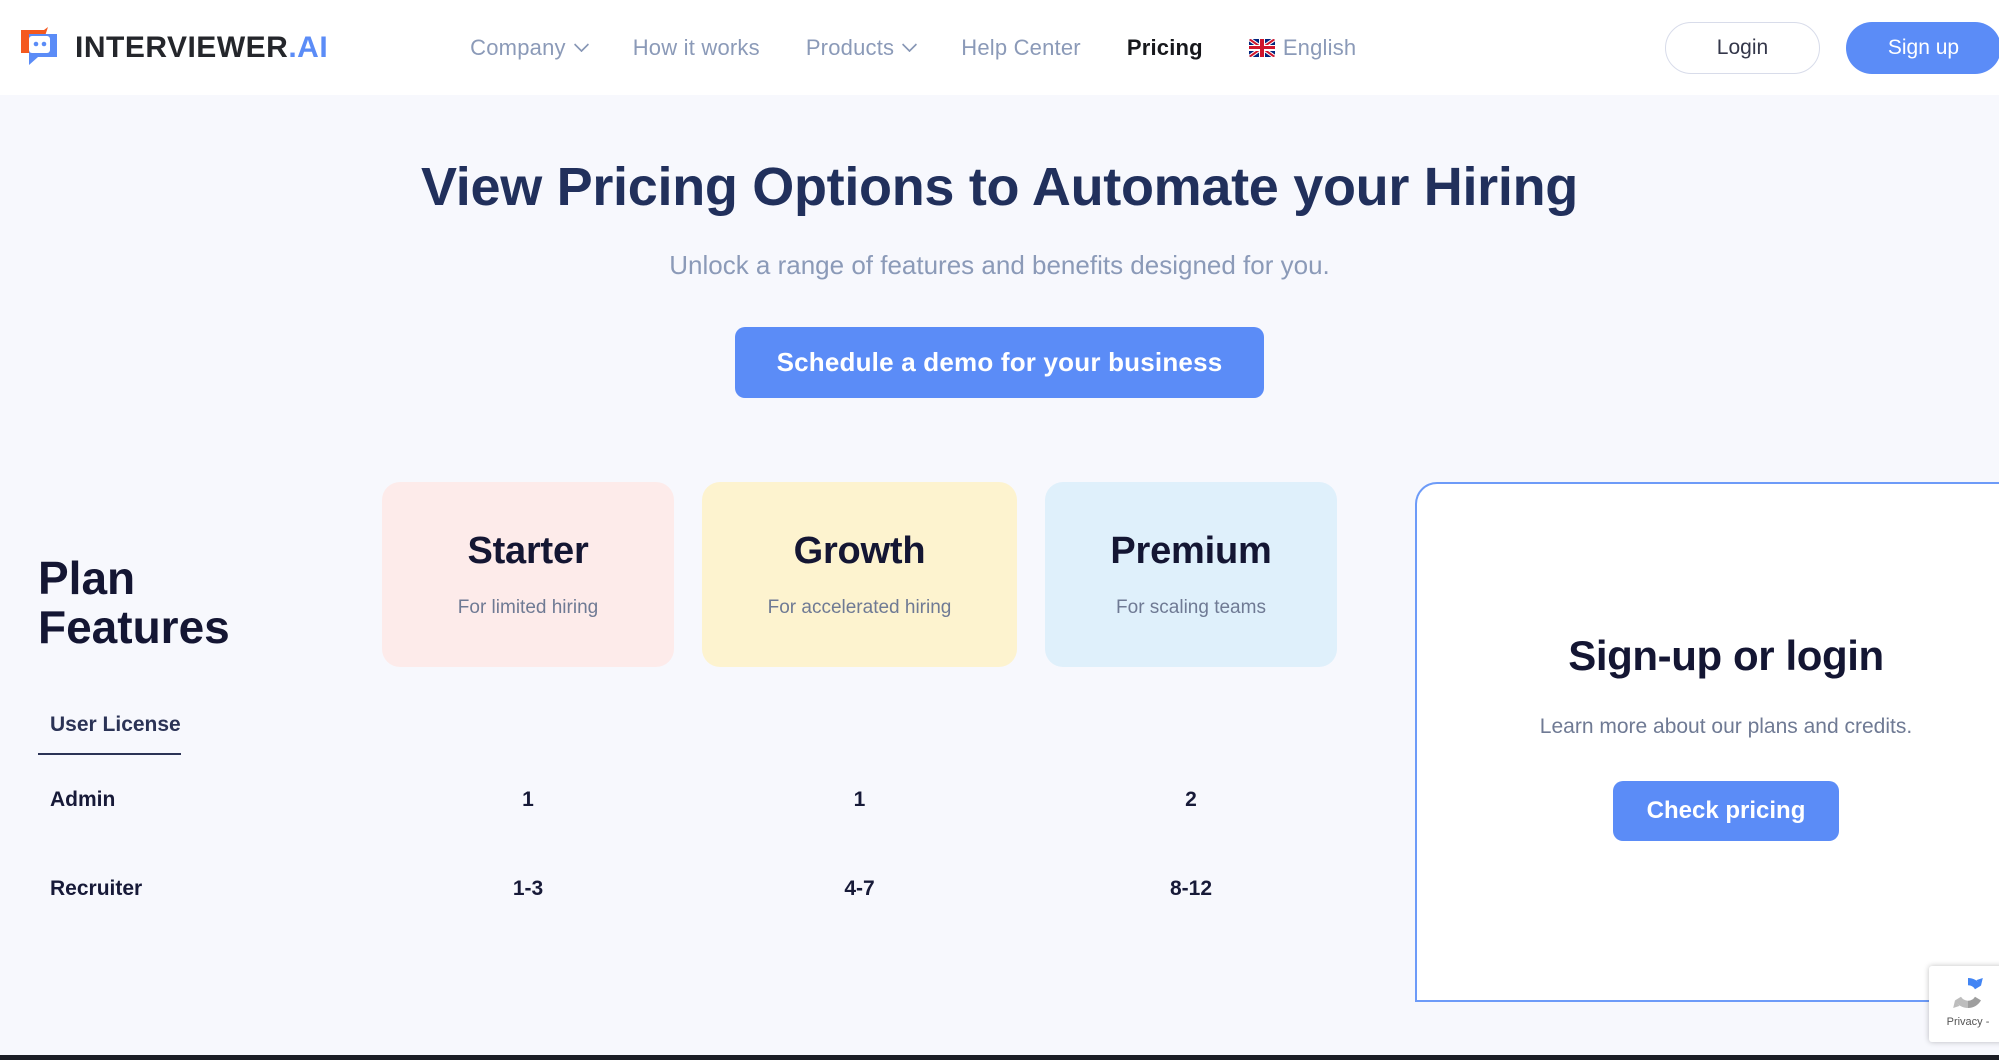 Image resolution: width=1999 pixels, height=1060 pixels. Describe the element at coordinates (528, 575) in the screenshot. I see `plan-card-starter: Starter For limited hiring` at that location.